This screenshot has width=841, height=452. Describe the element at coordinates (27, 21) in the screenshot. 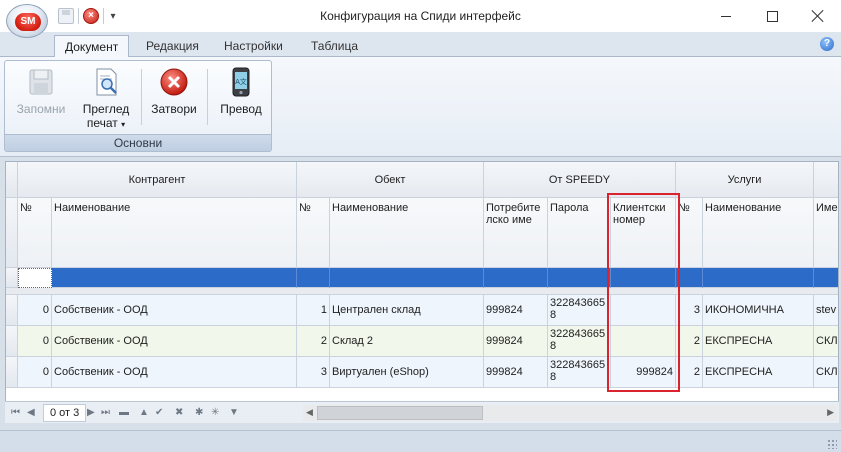

I see `application-menu-button: SM` at that location.